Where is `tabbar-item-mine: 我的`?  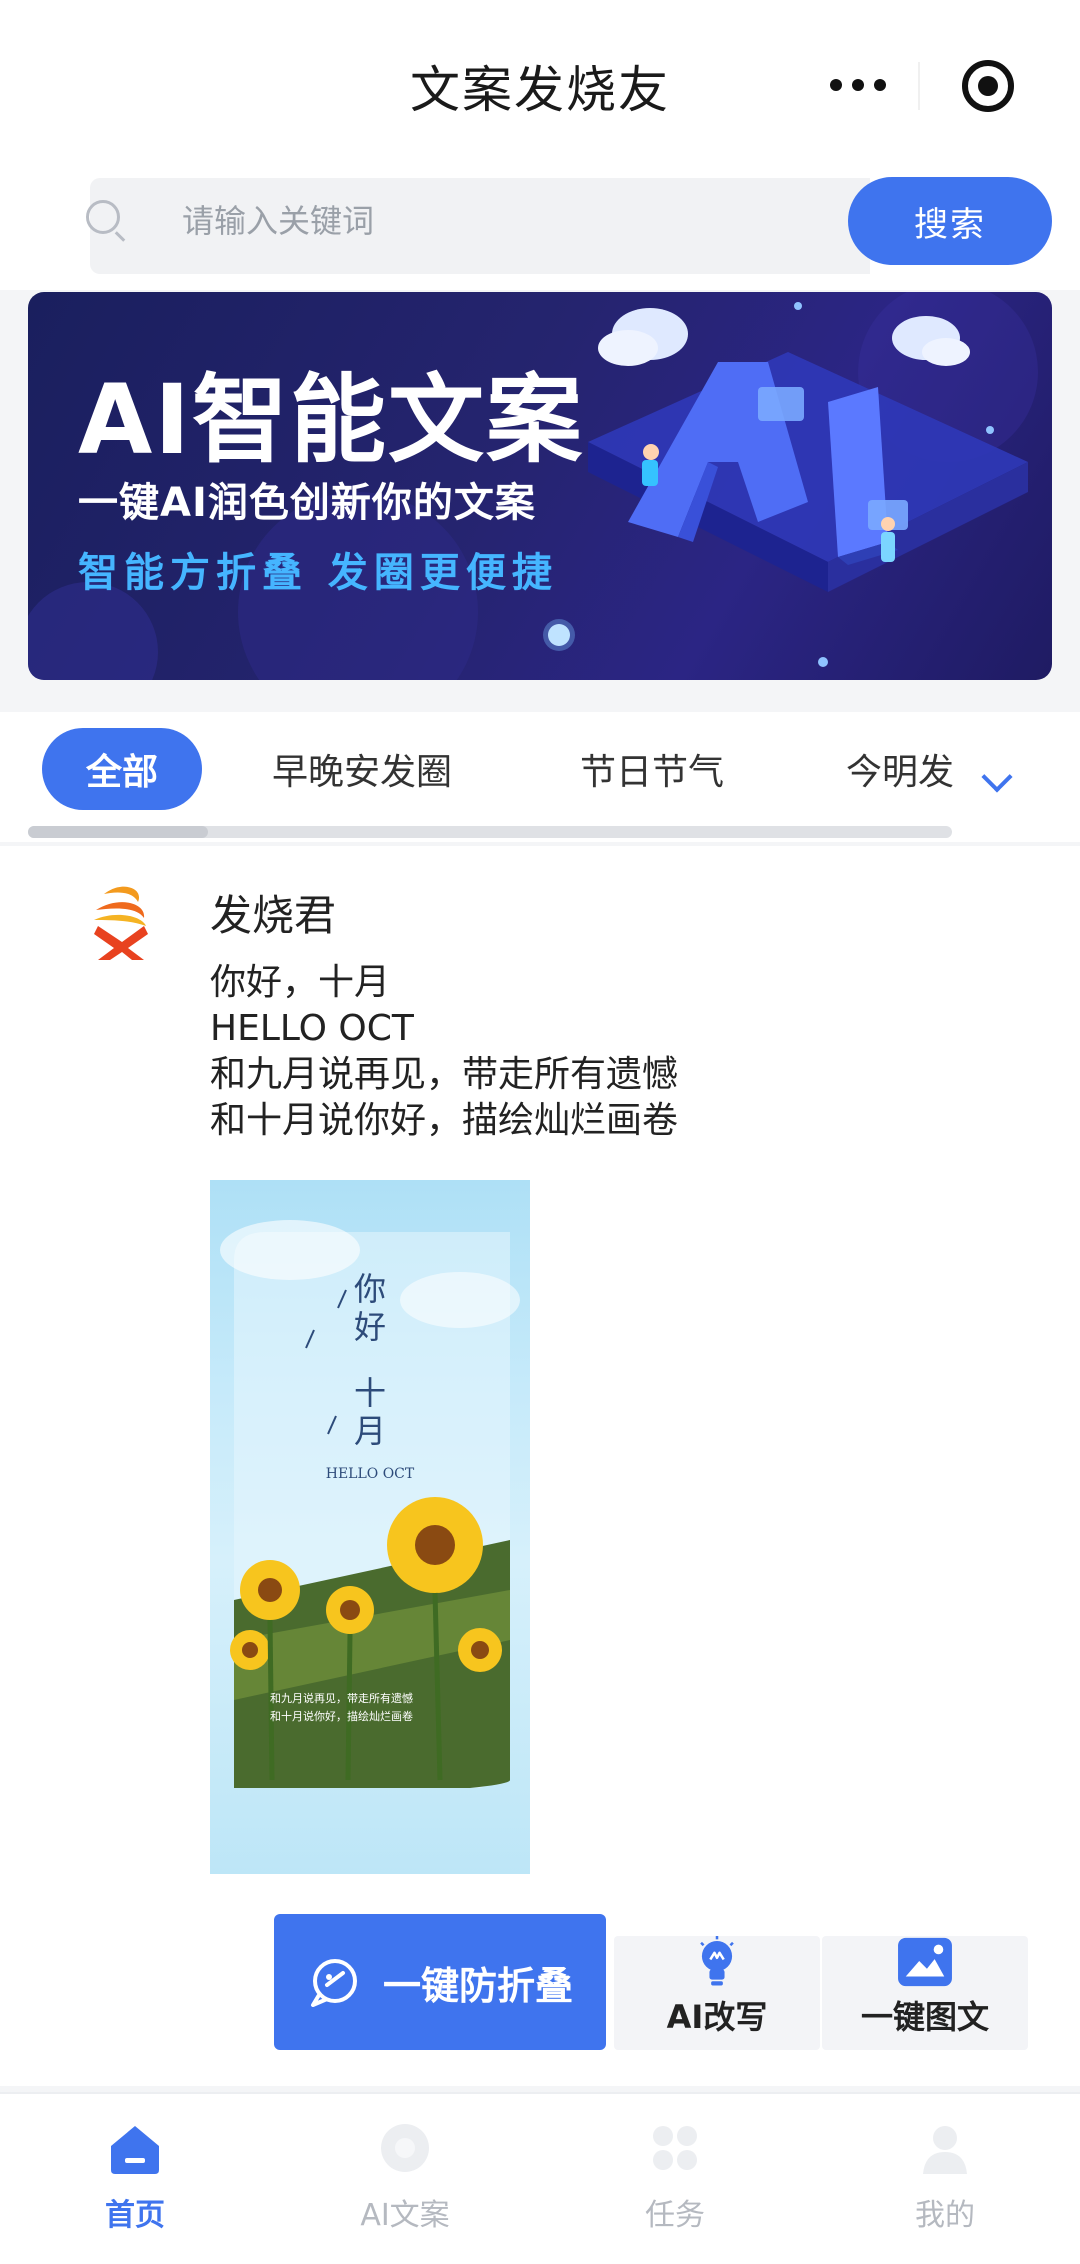
tabbar-item-mine: 我的 is located at coordinates (945, 2177).